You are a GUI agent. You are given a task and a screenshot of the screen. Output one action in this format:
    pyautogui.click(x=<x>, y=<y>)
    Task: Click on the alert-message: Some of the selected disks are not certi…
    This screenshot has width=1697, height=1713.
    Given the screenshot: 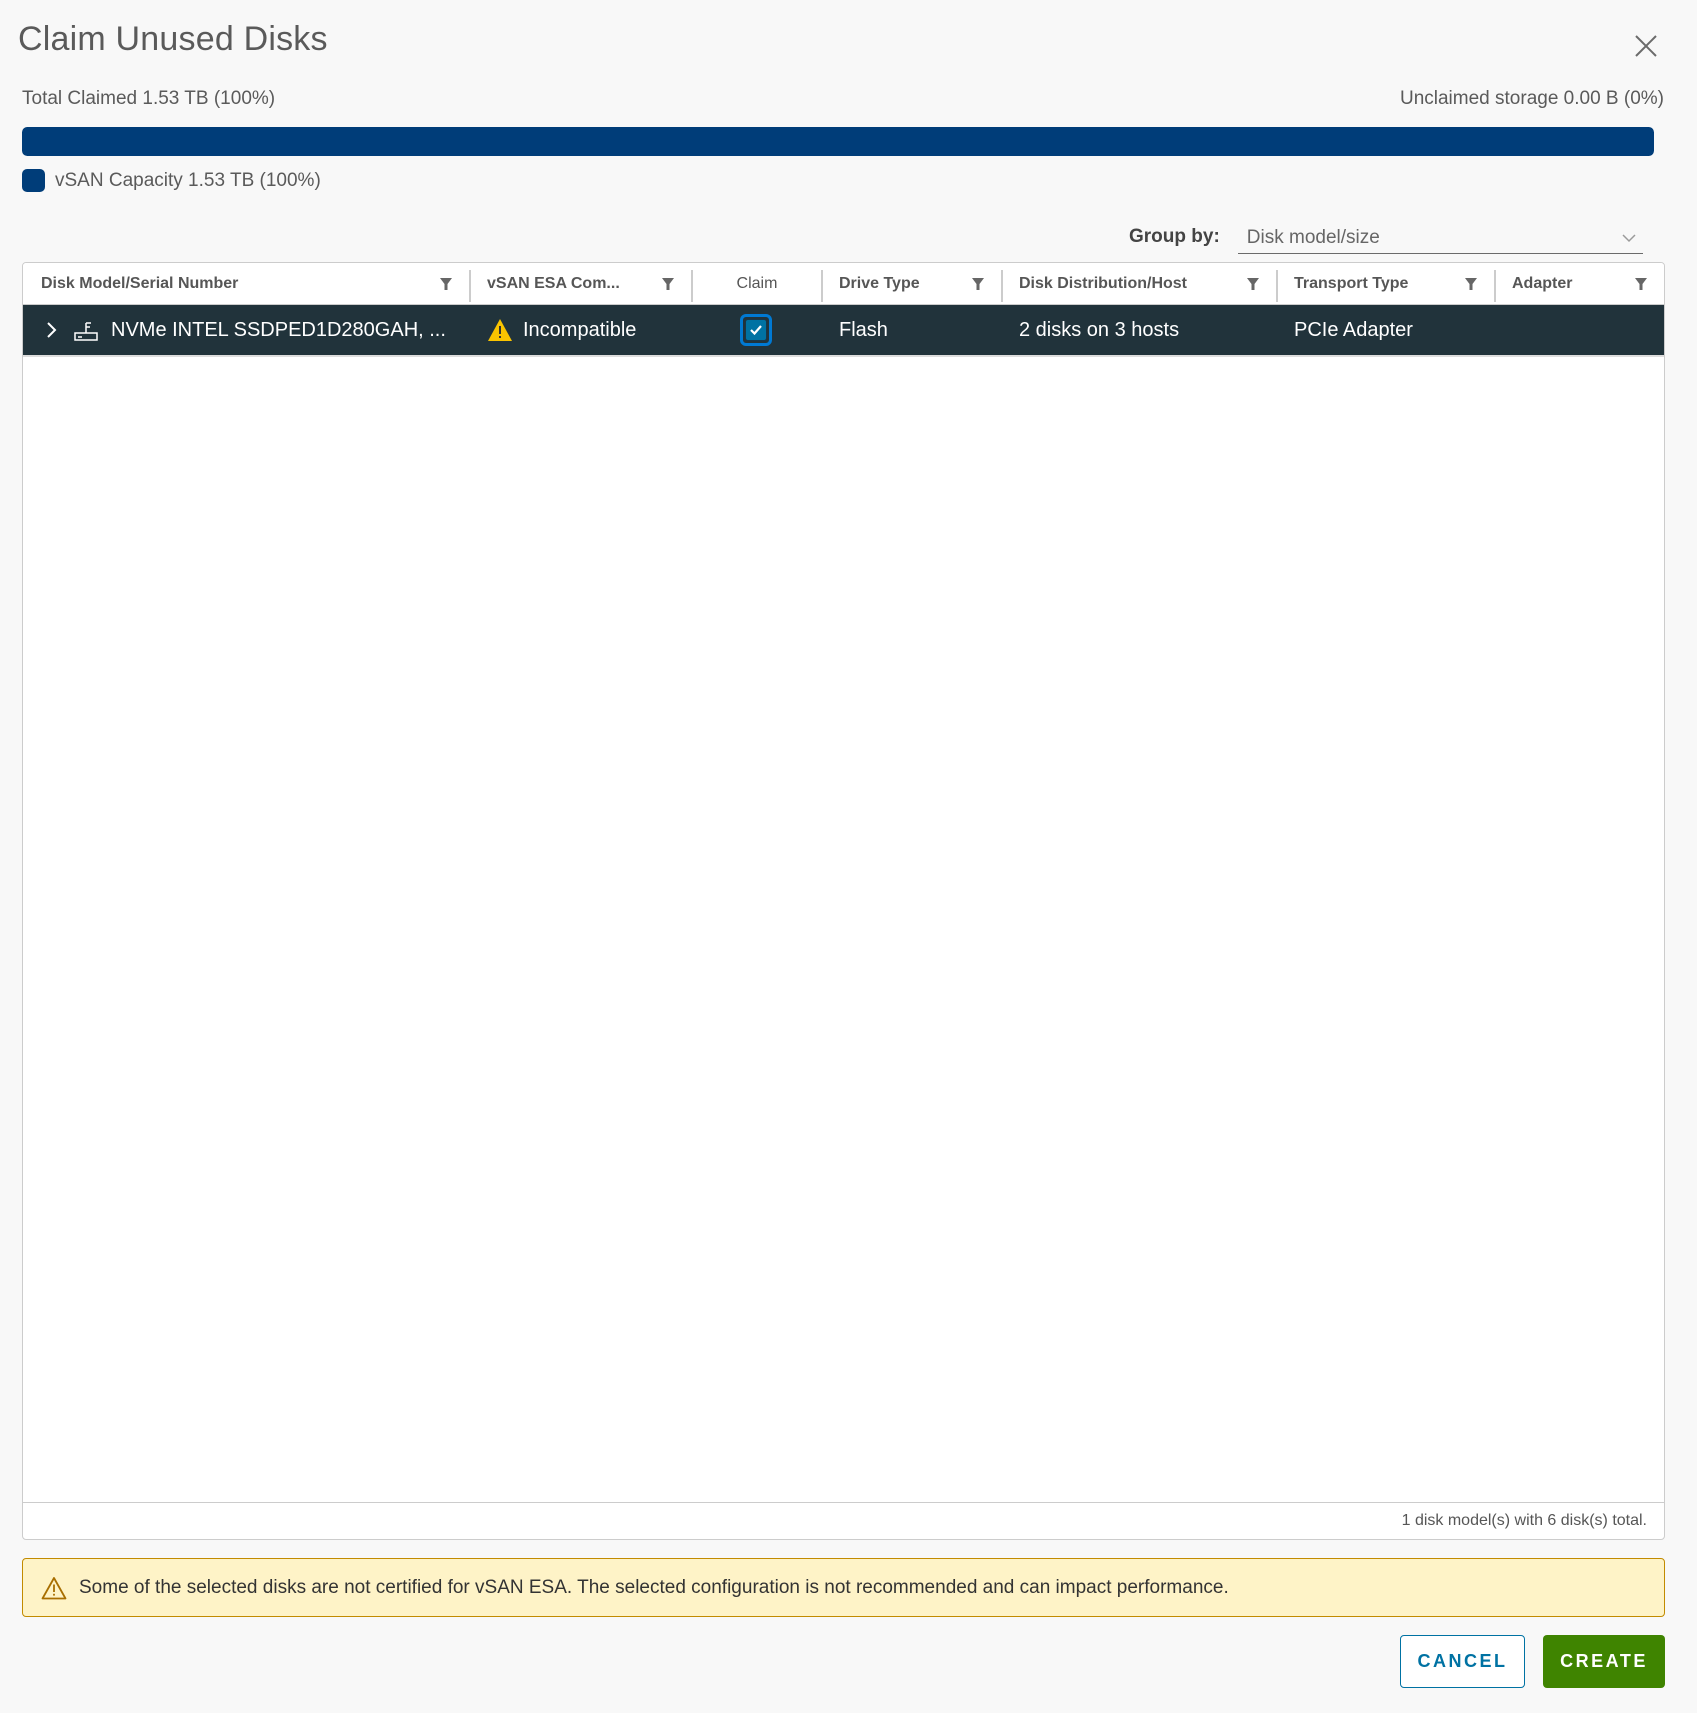 What is the action you would take?
    pyautogui.click(x=654, y=1587)
    